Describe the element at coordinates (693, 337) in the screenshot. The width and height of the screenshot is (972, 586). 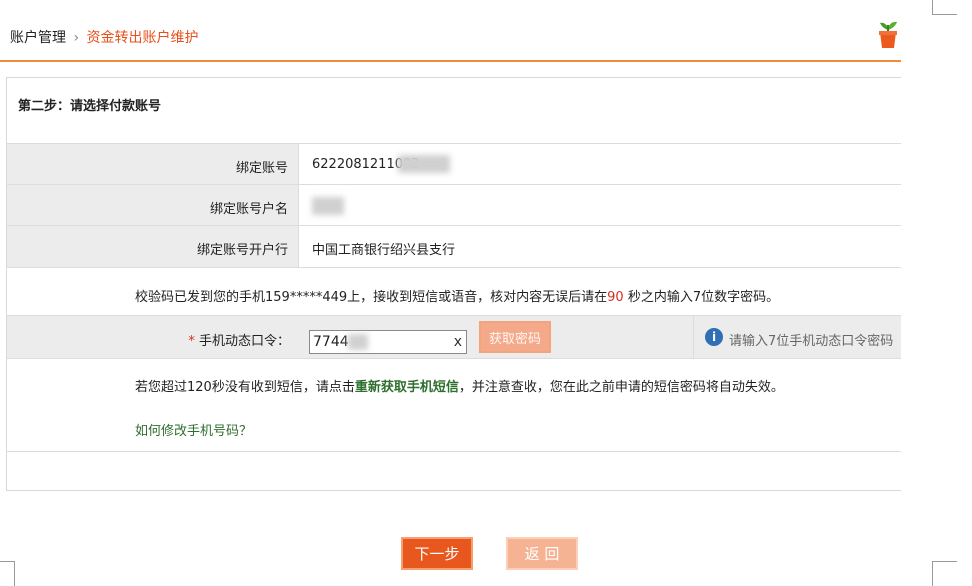
I see `otp-hint-divider` at that location.